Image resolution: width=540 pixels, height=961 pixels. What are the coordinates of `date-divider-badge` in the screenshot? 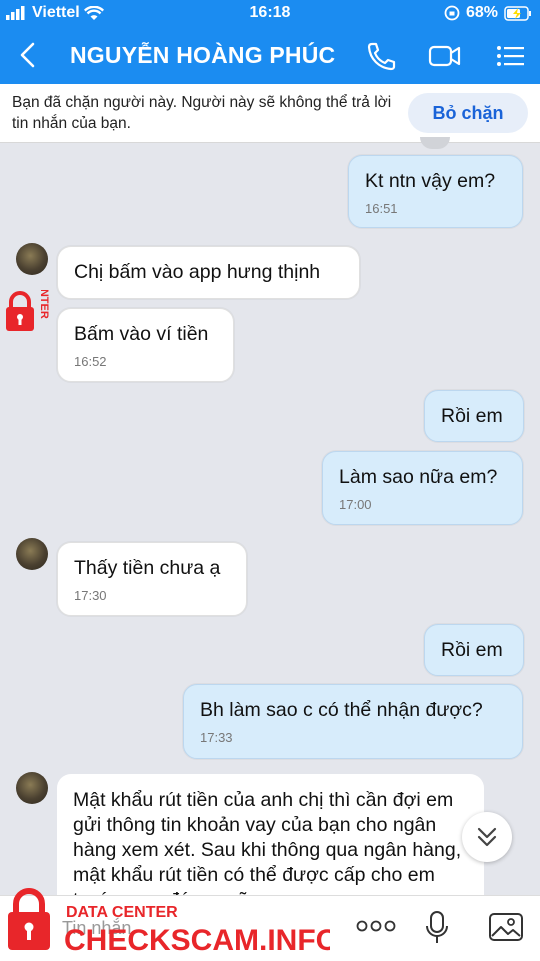 It's located at (435, 143).